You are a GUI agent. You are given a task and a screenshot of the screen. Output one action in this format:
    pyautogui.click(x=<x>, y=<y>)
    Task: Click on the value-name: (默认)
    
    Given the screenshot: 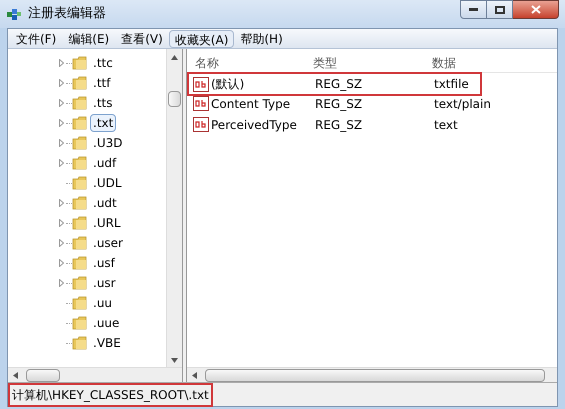 What is the action you would take?
    pyautogui.click(x=227, y=84)
    